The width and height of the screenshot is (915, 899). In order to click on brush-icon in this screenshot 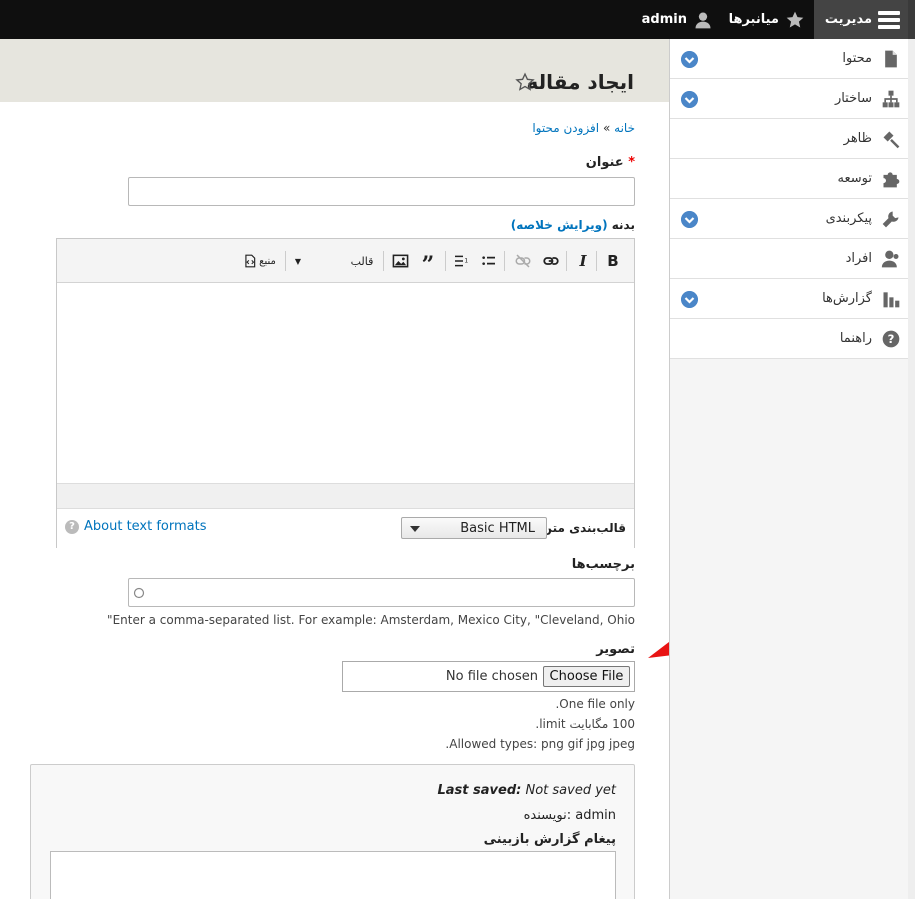, I will do `click(891, 140)`.